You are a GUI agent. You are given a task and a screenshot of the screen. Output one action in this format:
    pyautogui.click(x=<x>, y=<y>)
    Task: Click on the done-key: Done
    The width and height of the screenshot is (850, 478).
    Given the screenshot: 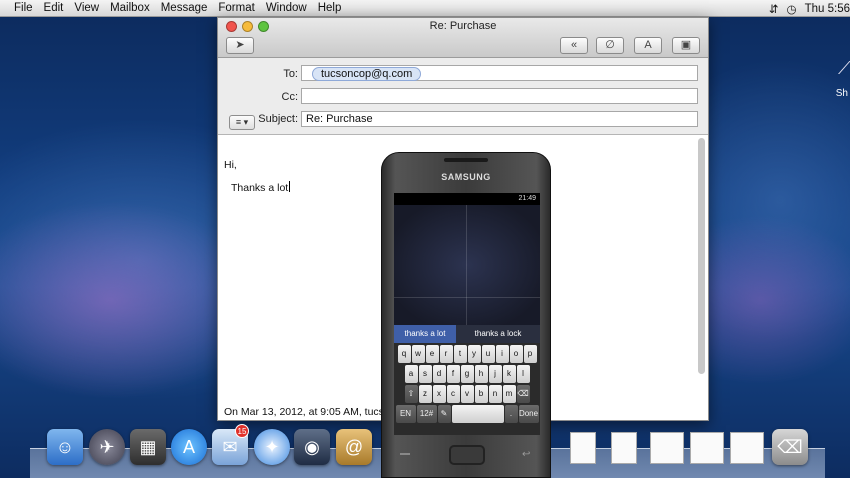 What is the action you would take?
    pyautogui.click(x=528, y=414)
    